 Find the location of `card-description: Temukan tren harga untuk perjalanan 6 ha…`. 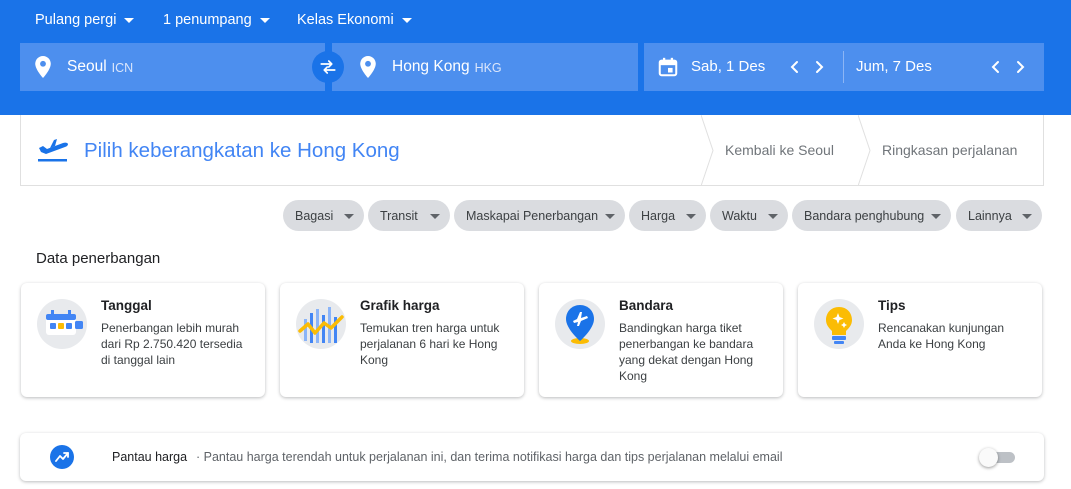

card-description: Temukan tren harga untuk perjalanan 6 ha… is located at coordinates (430, 344).